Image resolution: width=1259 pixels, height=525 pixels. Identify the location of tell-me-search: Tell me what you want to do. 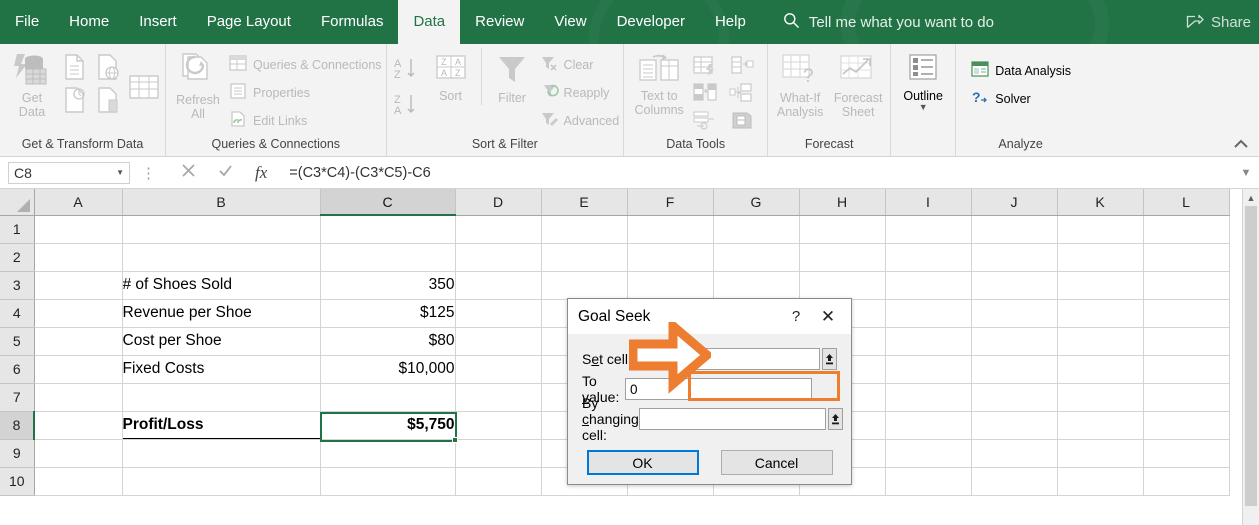
(888, 22).